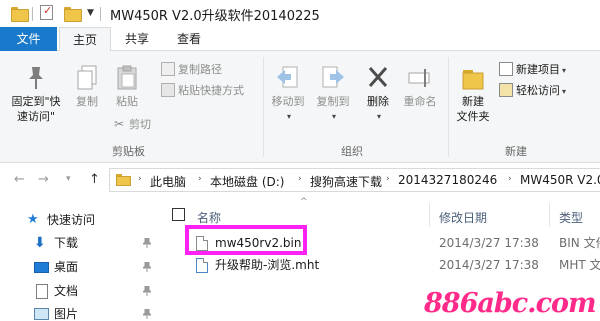  Describe the element at coordinates (532, 91) in the screenshot. I see `easy-access-button: 轻松访问 ▾` at that location.